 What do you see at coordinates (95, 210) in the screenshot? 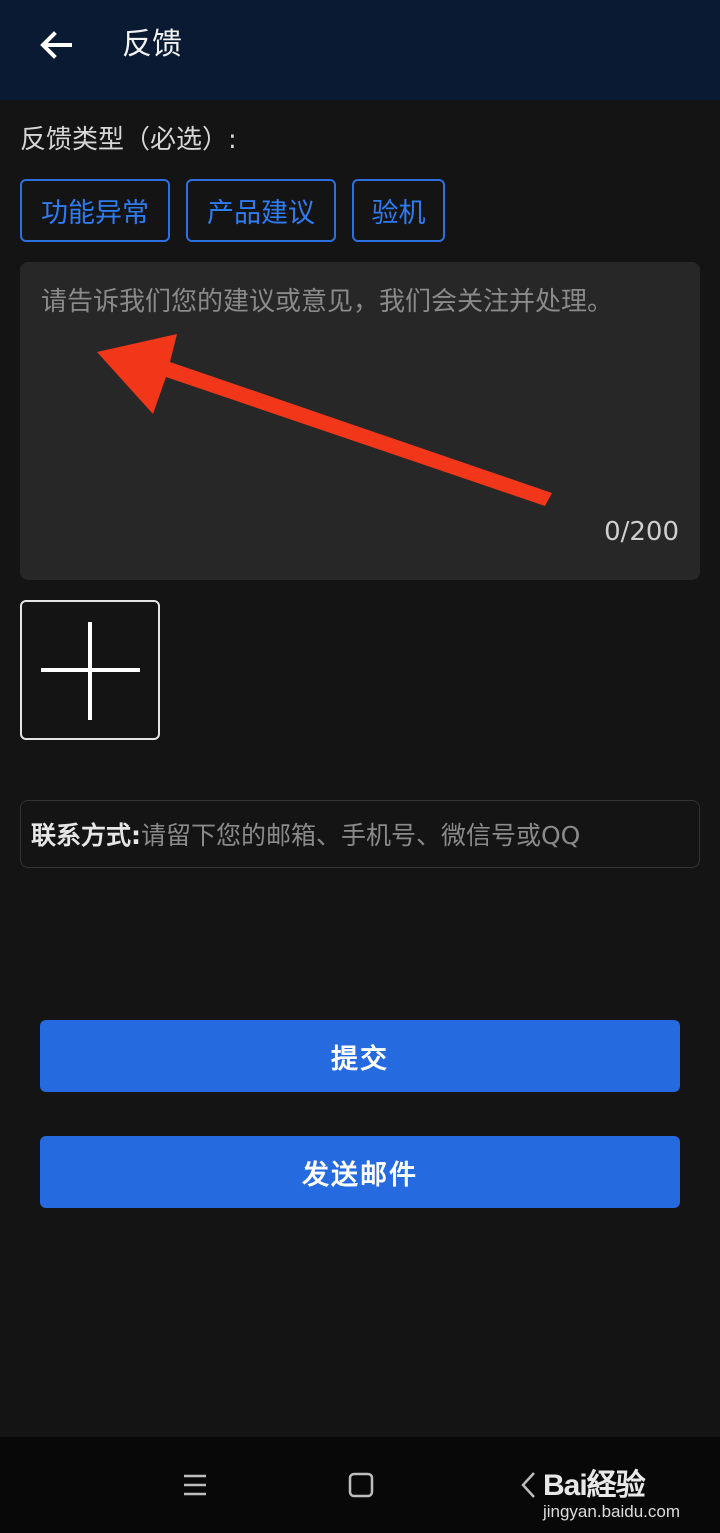
I see `type-option-function-error: 功能异常` at bounding box center [95, 210].